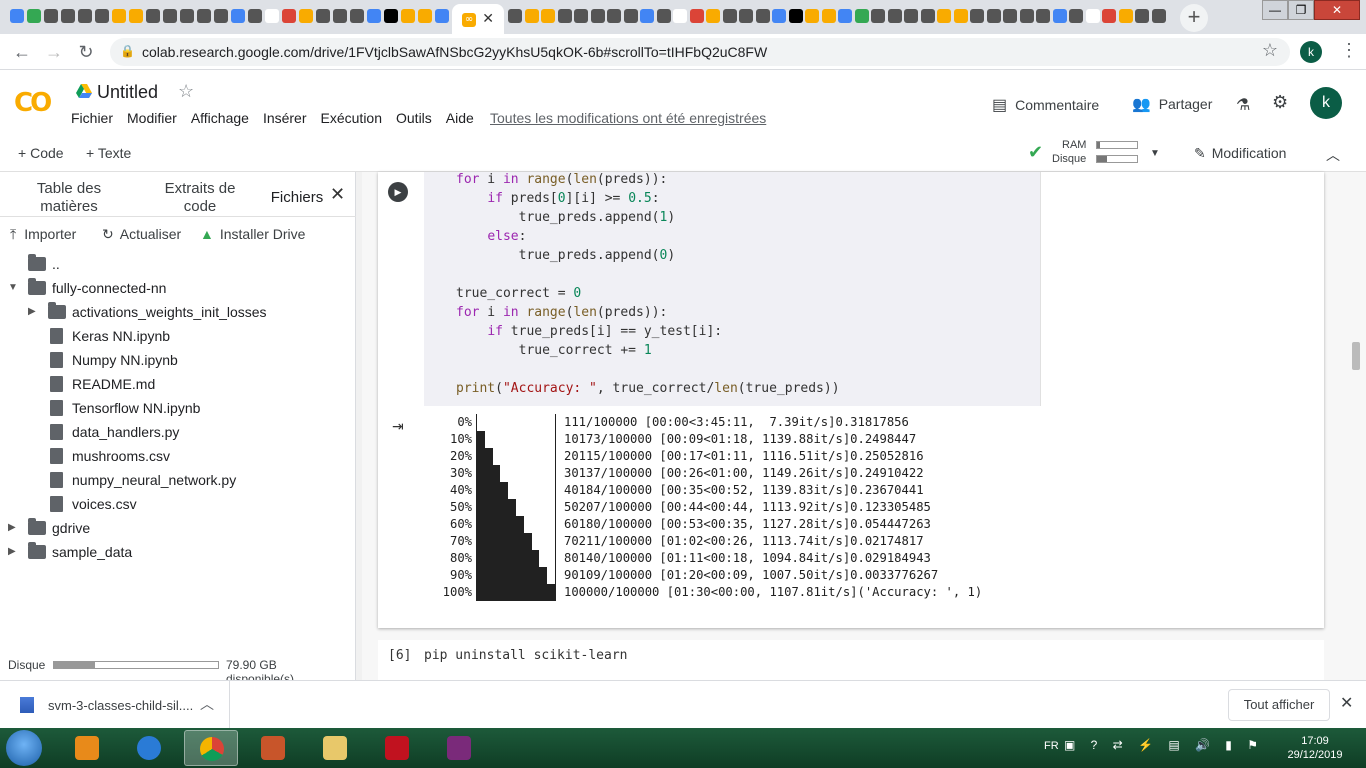 The height and width of the screenshot is (768, 1366). I want to click on tray-icons: ▣ ? ⇄ ⚡ ▤ 🔊 ▮ ⚑, so click(1164, 745).